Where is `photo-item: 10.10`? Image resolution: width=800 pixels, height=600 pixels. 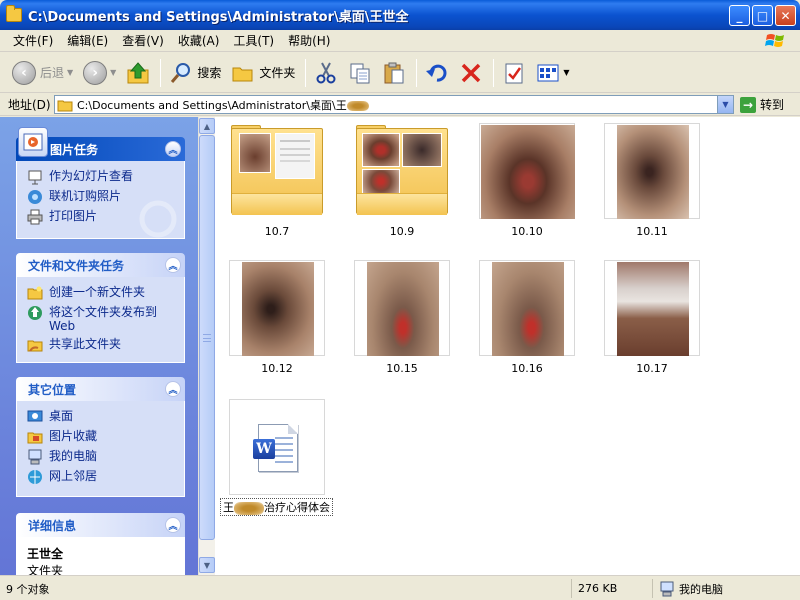 photo-item: 10.10 is located at coordinates (527, 180).